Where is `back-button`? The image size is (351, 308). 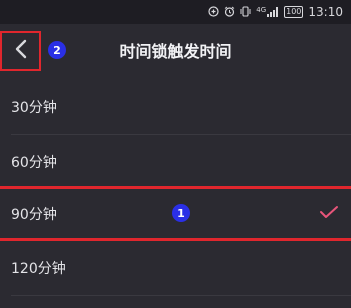 back-button is located at coordinates (20, 51).